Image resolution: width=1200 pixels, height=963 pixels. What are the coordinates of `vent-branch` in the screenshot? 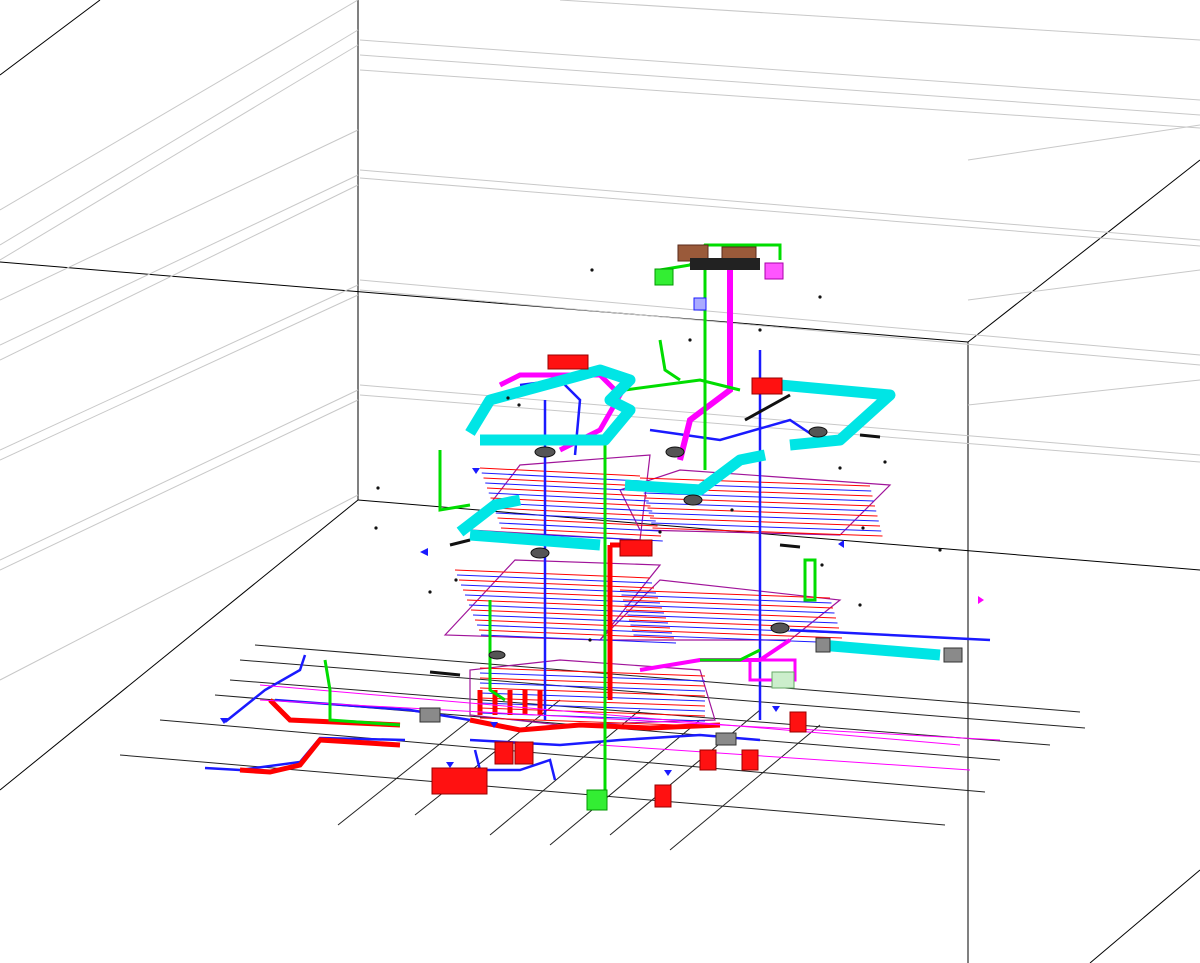 It's located at (454, 481).